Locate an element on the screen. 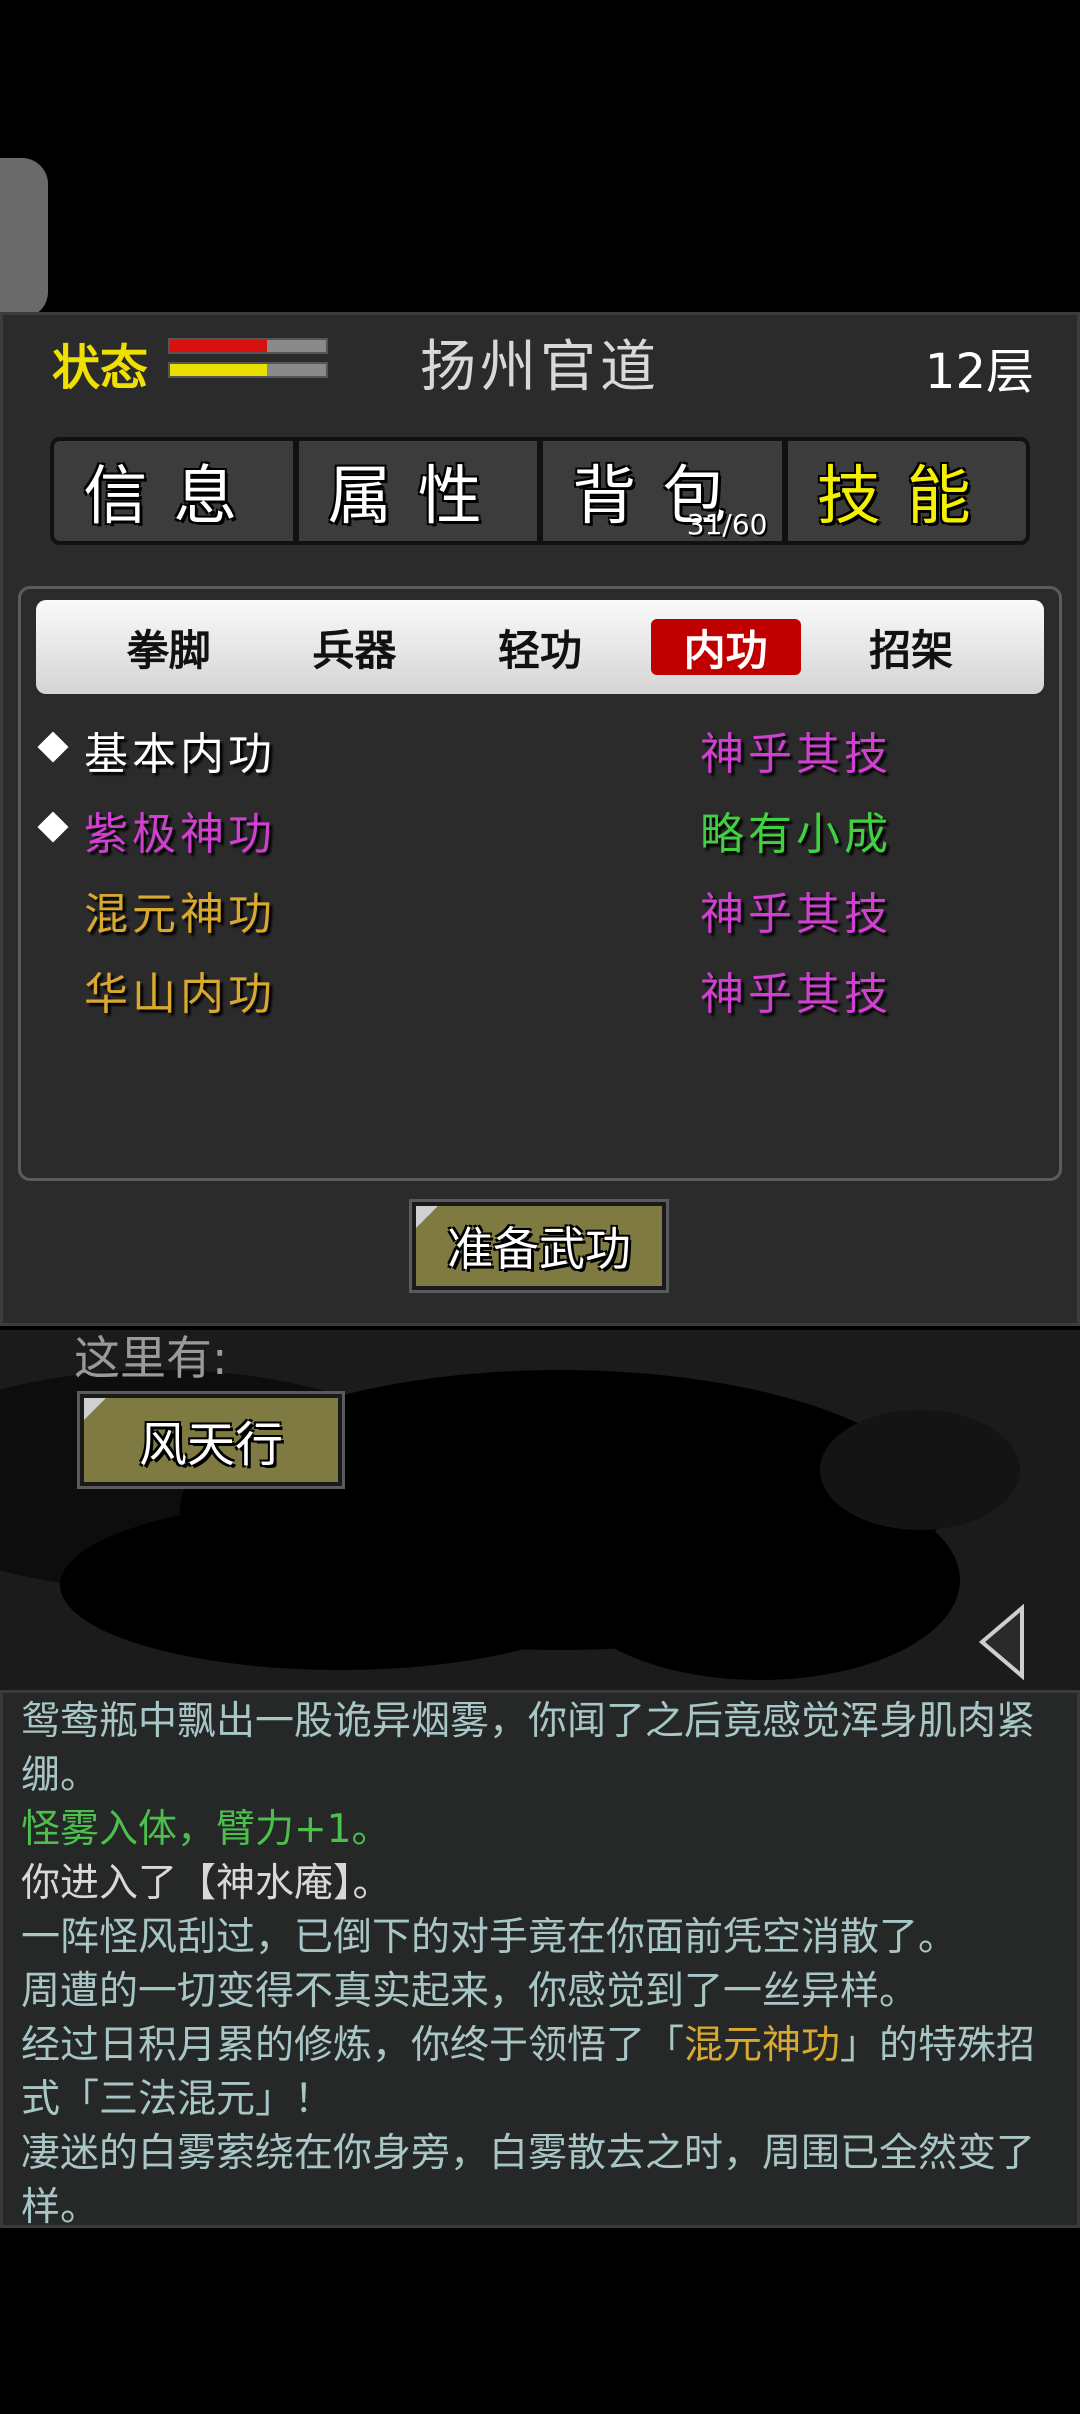  log-line: 周遭的一切变得不真实起来，你感觉到了一丝异样。 is located at coordinates (540, 1992).